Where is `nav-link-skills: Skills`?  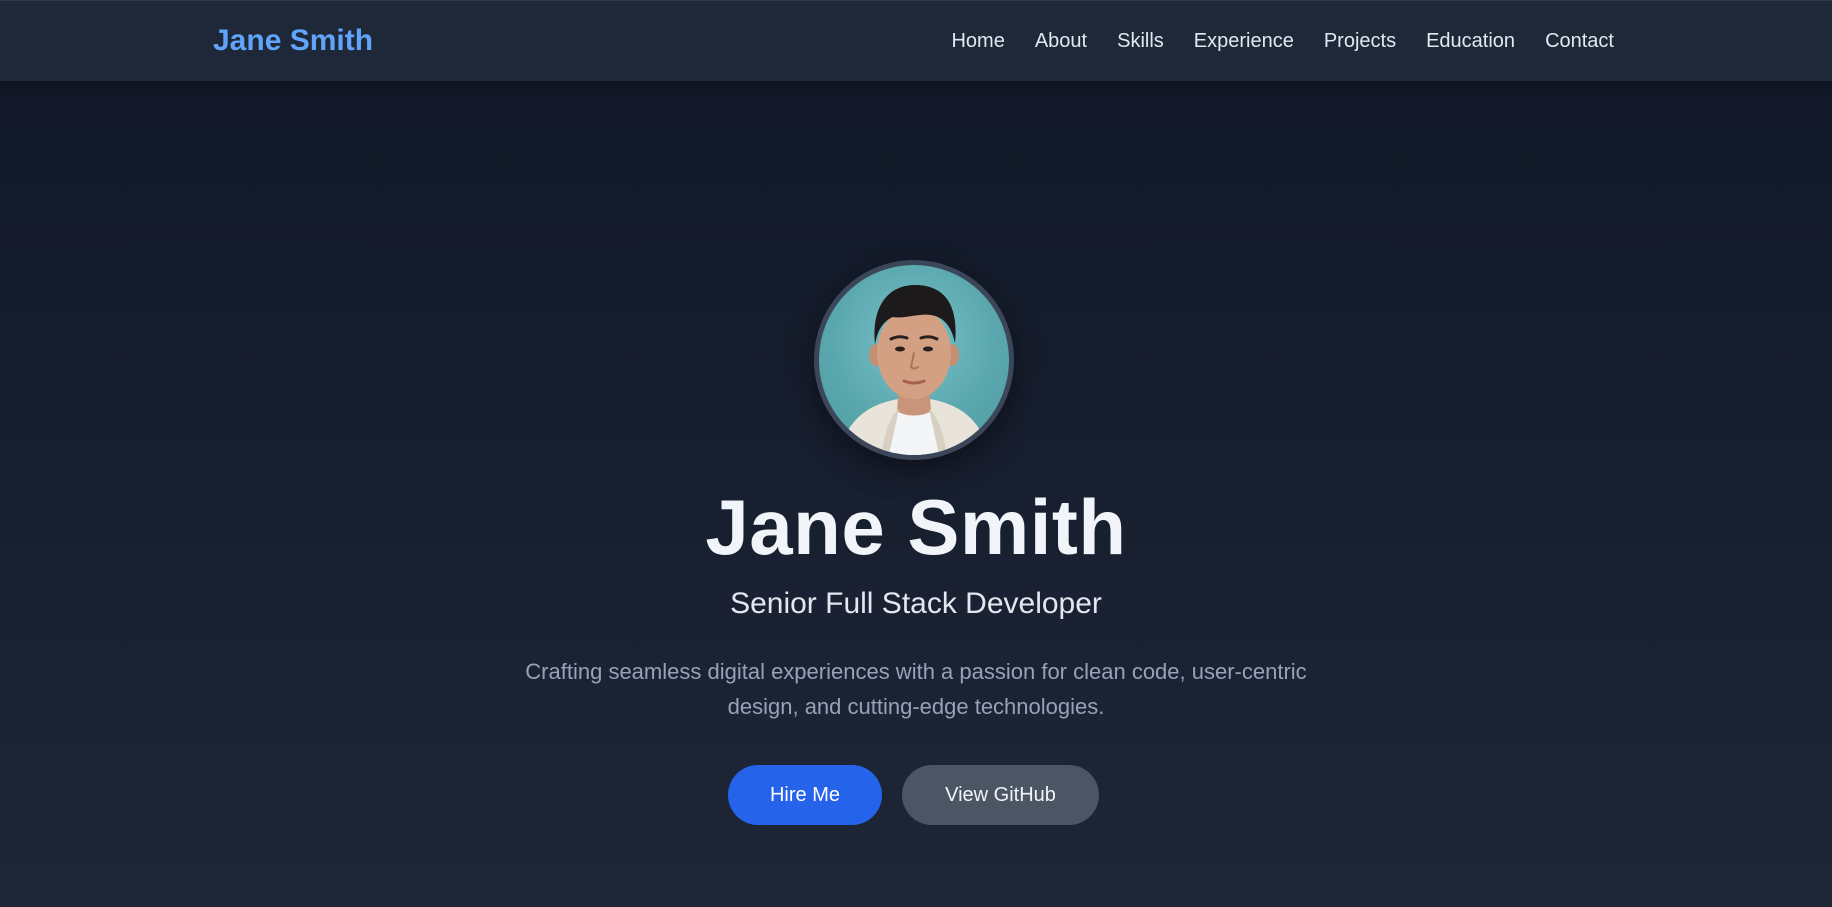
nav-link-skills: Skills is located at coordinates (1140, 41).